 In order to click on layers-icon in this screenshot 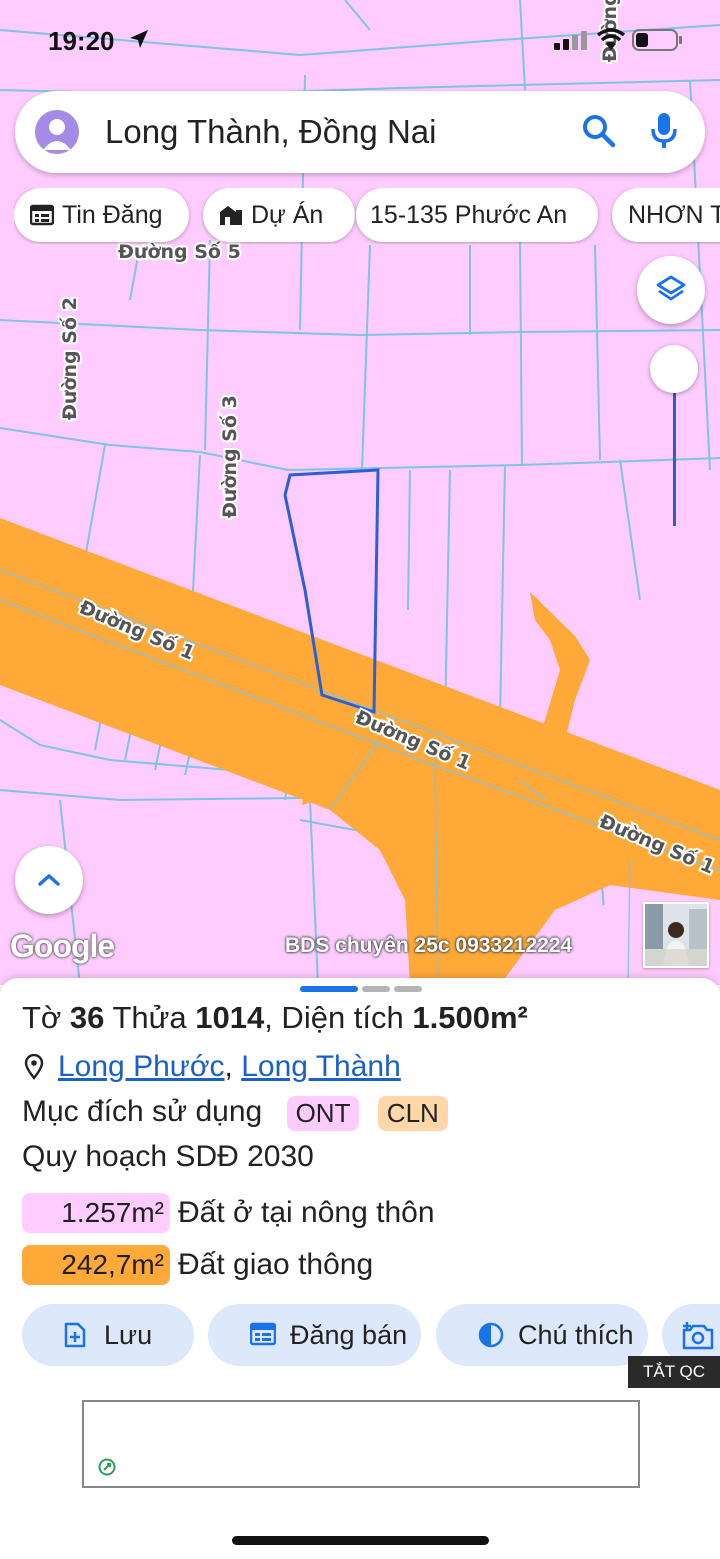, I will do `click(671, 288)`.